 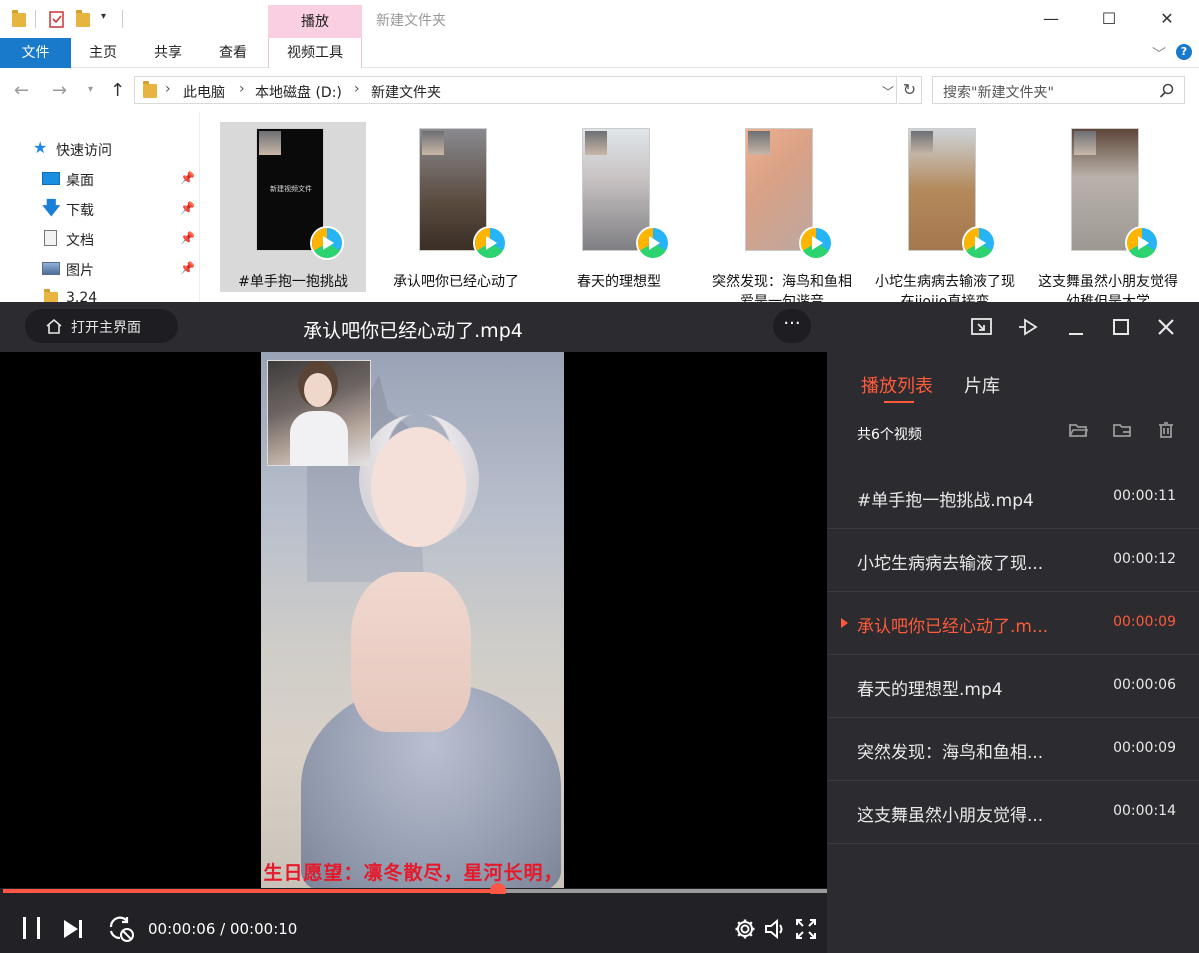 I want to click on maximize-button: ☐, so click(x=1109, y=19).